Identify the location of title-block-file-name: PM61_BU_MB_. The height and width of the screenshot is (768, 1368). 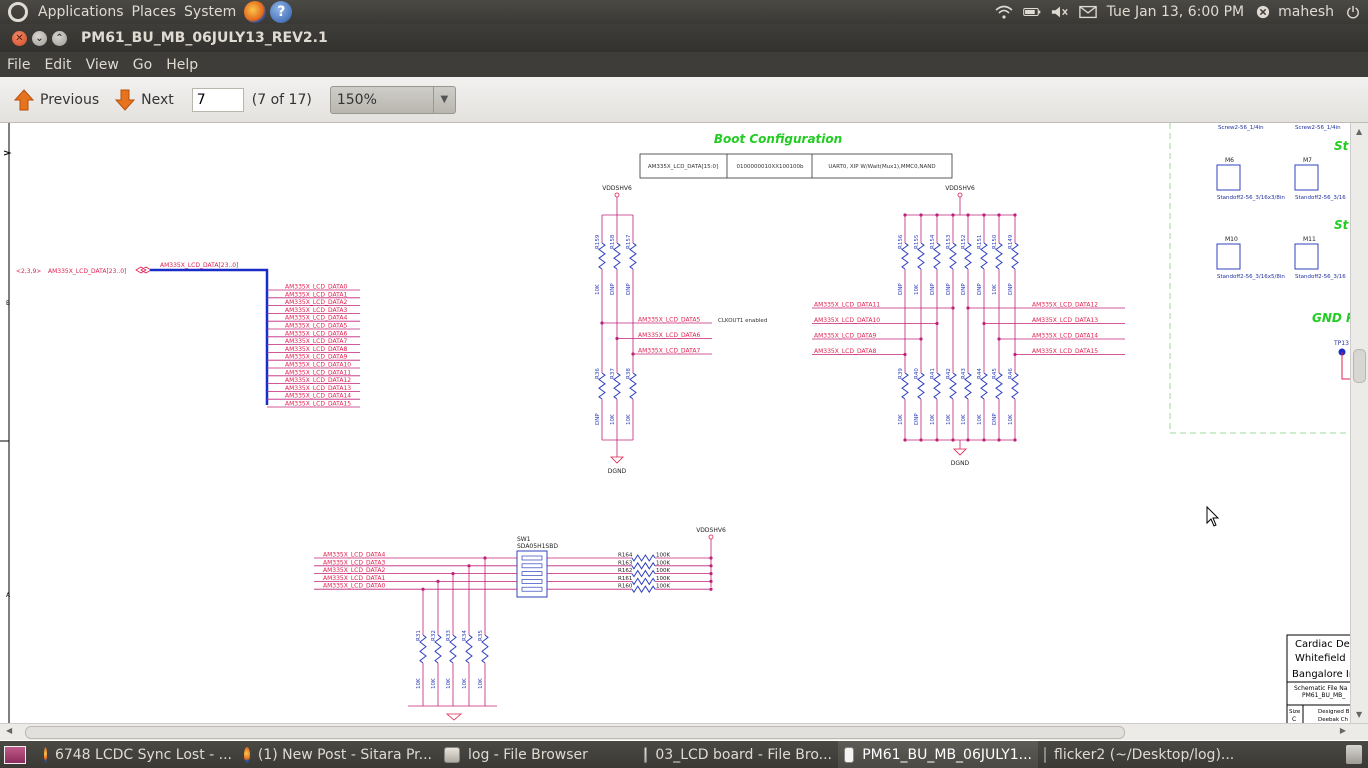
(1324, 695).